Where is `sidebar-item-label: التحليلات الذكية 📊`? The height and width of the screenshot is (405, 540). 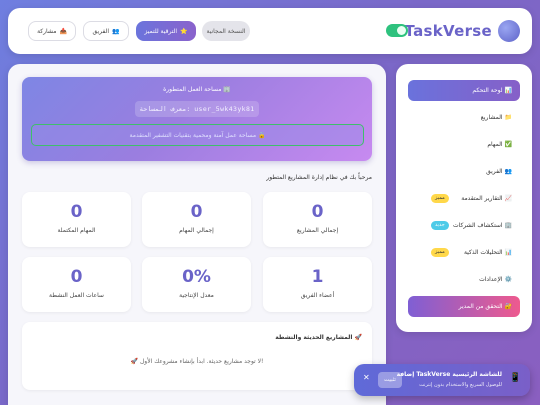
sidebar-item-label: التحليلات الذكية 📊 is located at coordinates (488, 252).